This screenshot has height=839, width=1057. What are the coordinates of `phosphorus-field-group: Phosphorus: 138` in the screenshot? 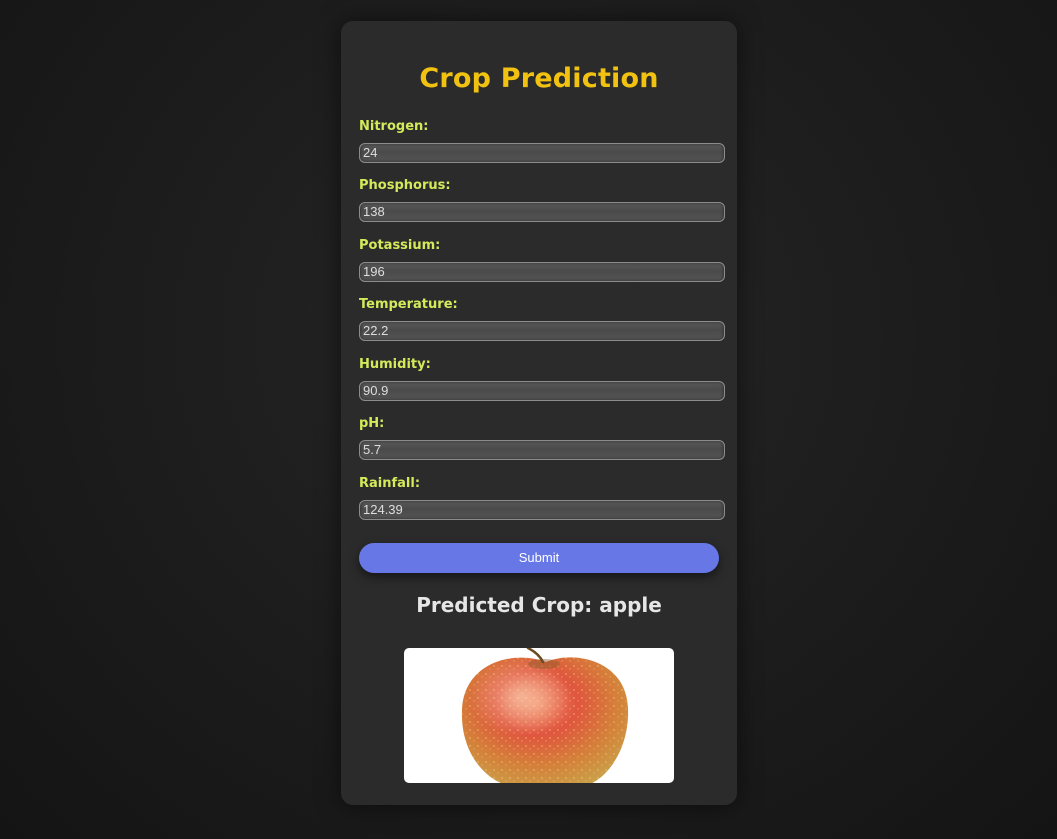 It's located at (542, 199).